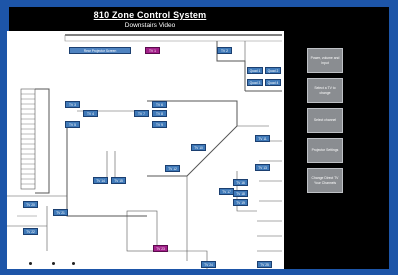 The width and height of the screenshot is (398, 275). What do you see at coordinates (72, 124) in the screenshot?
I see `tv-button-5: TV 5` at bounding box center [72, 124].